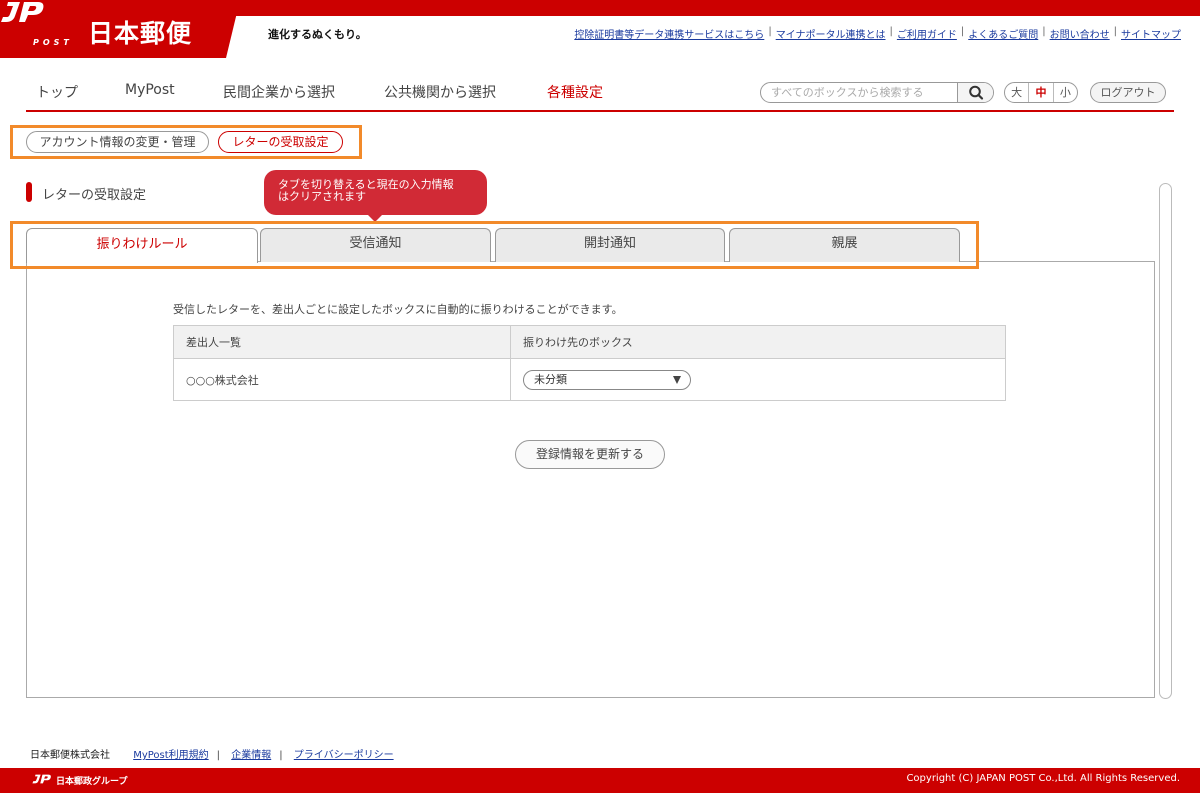 The width and height of the screenshot is (1200, 793). Describe the element at coordinates (279, 92) in the screenshot. I see `nav-item-private-companies: 民間企業から選択` at that location.